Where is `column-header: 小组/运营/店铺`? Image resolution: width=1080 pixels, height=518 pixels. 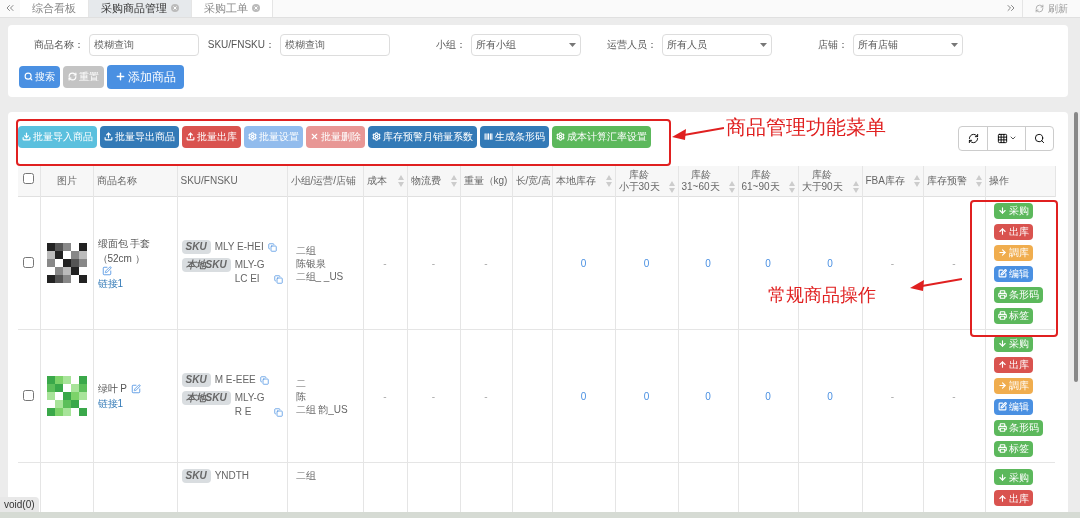 column-header: 小组/运营/店铺 is located at coordinates (323, 180).